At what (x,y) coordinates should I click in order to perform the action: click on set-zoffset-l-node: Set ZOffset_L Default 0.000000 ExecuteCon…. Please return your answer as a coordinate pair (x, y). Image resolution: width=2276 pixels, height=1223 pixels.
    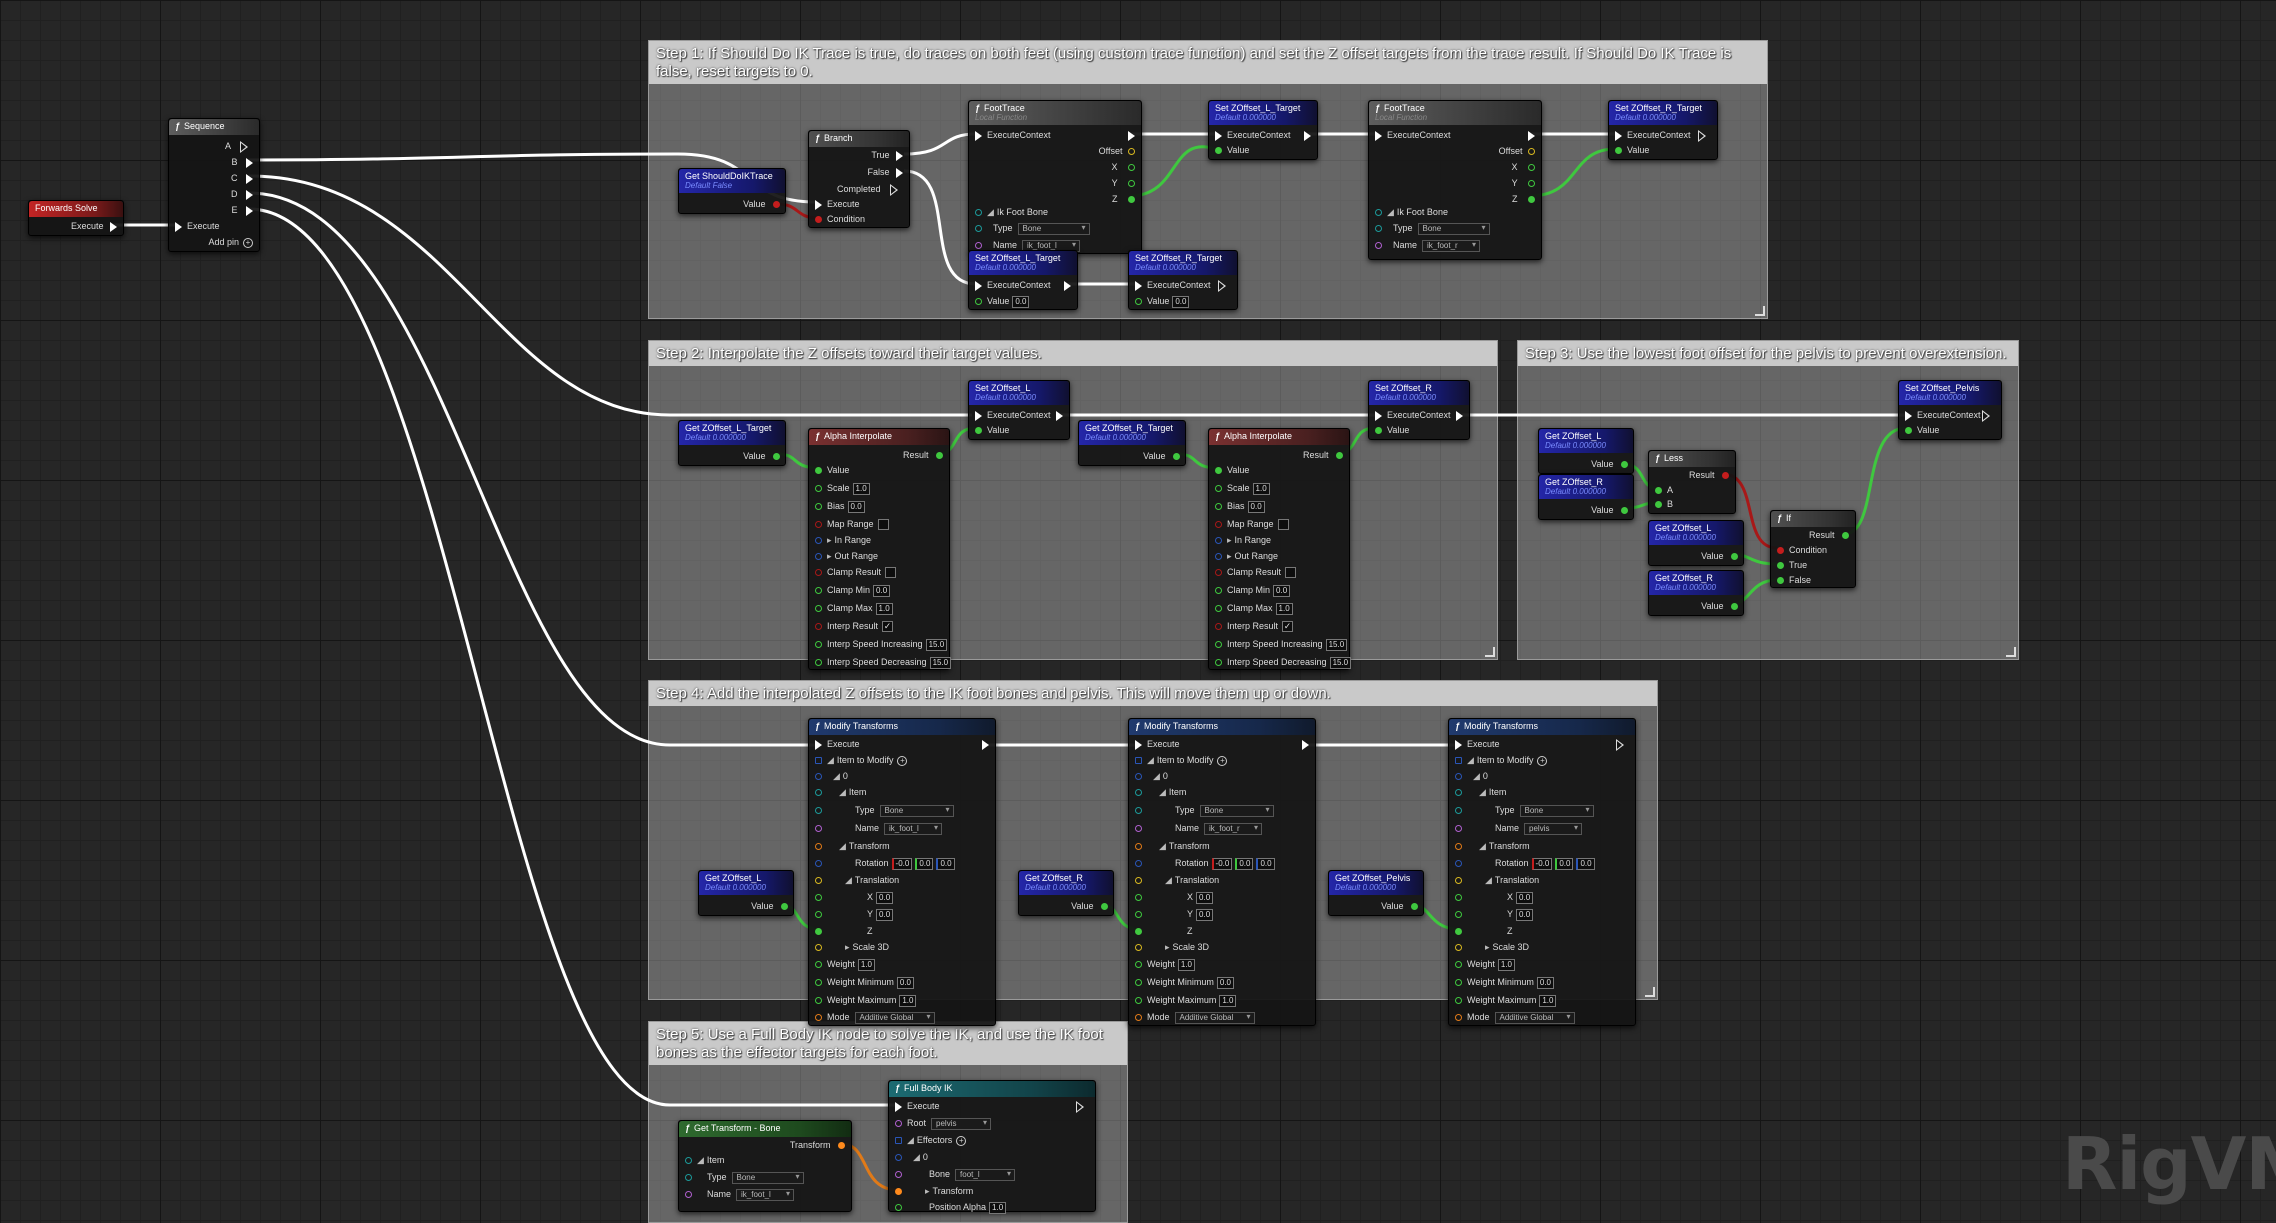
    Looking at the image, I should click on (1019, 410).